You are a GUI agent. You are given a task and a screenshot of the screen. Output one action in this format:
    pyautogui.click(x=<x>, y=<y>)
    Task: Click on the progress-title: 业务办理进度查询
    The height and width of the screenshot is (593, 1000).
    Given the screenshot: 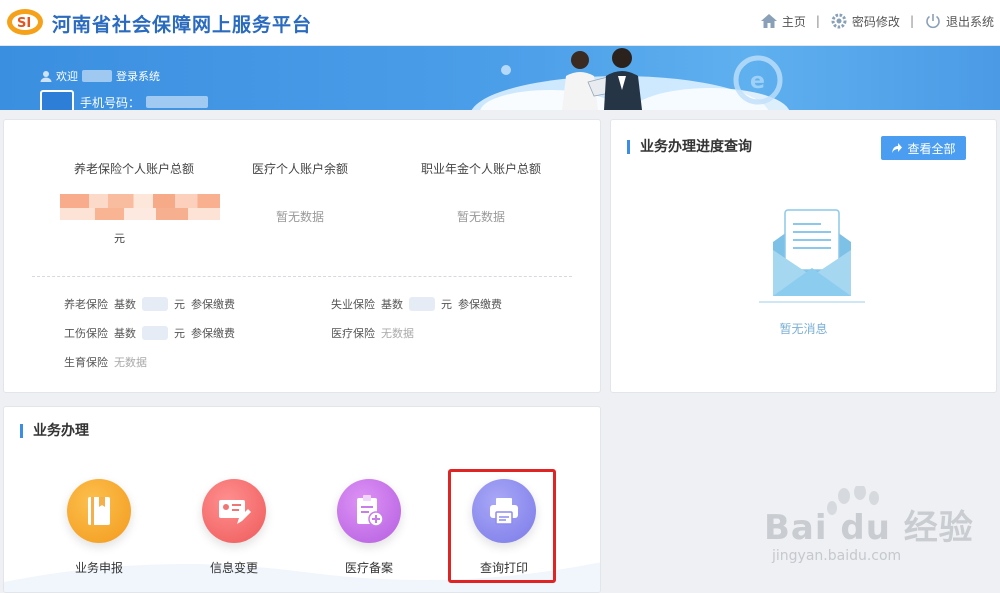 What is the action you would take?
    pyautogui.click(x=689, y=147)
    